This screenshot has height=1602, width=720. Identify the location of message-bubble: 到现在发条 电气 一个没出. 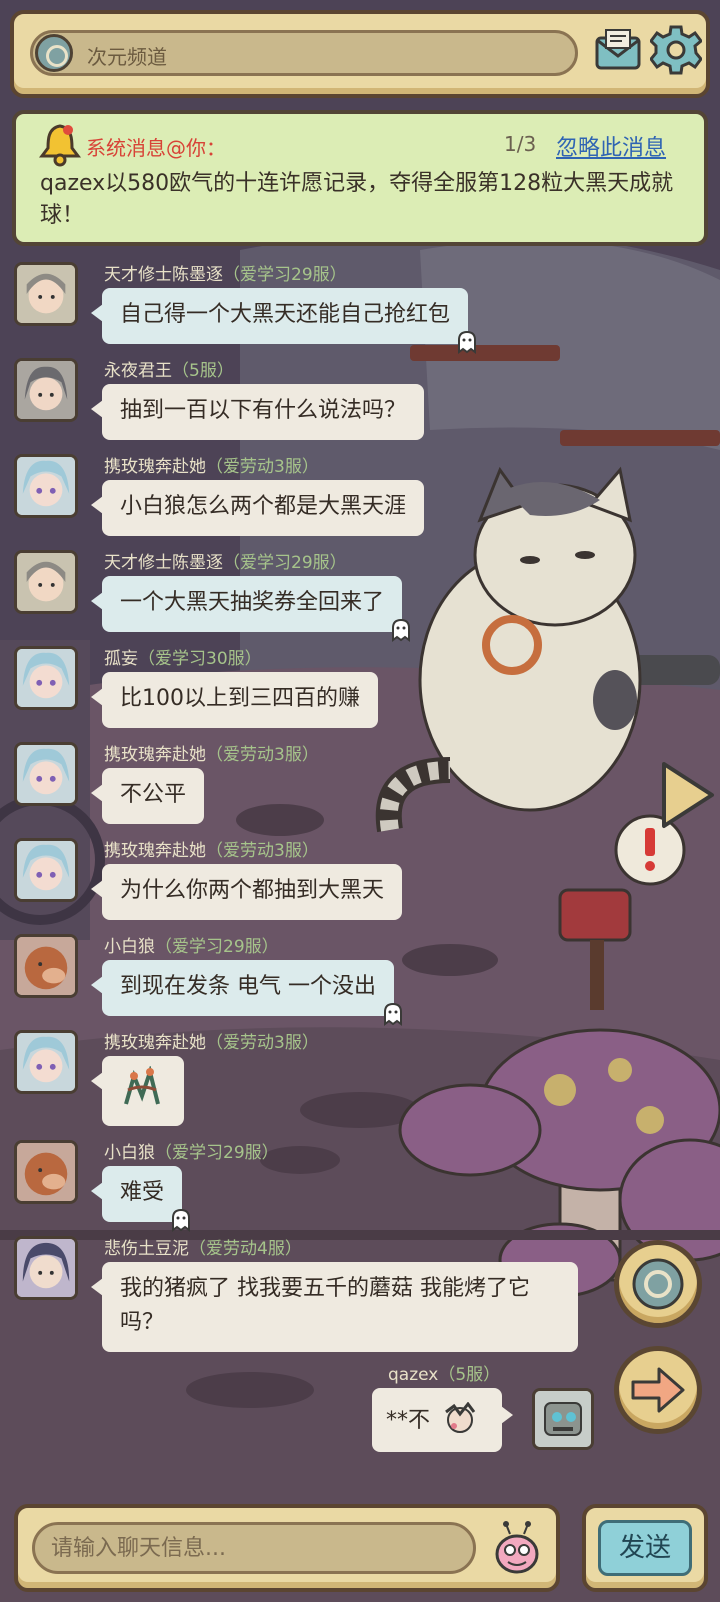
(246, 993).